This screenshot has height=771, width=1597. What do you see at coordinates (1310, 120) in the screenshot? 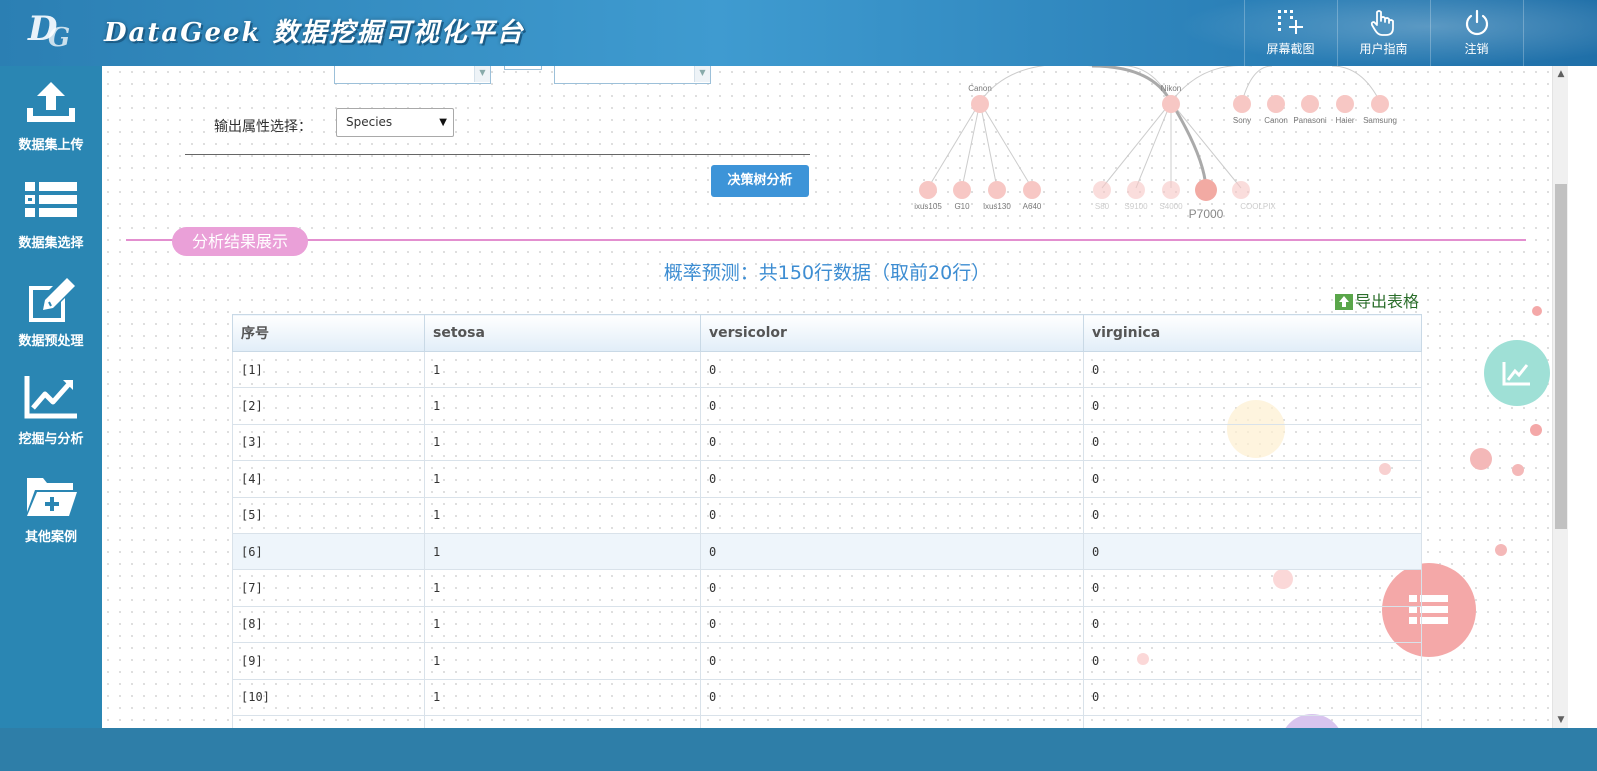
I see `tree-node-label: Panasoni` at bounding box center [1310, 120].